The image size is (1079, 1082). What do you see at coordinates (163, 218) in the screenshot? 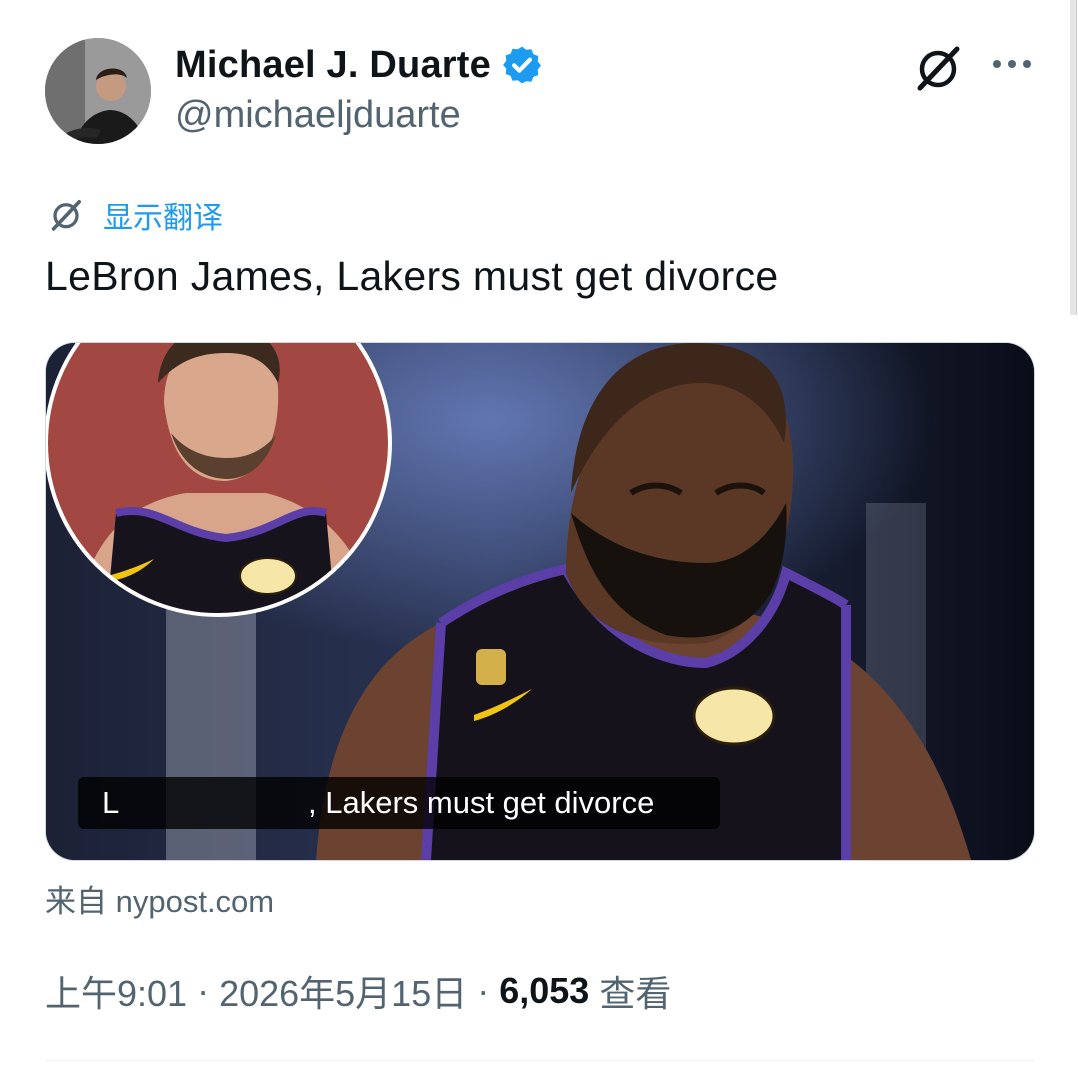
I see `show-translation-label: 显示翻译` at bounding box center [163, 218].